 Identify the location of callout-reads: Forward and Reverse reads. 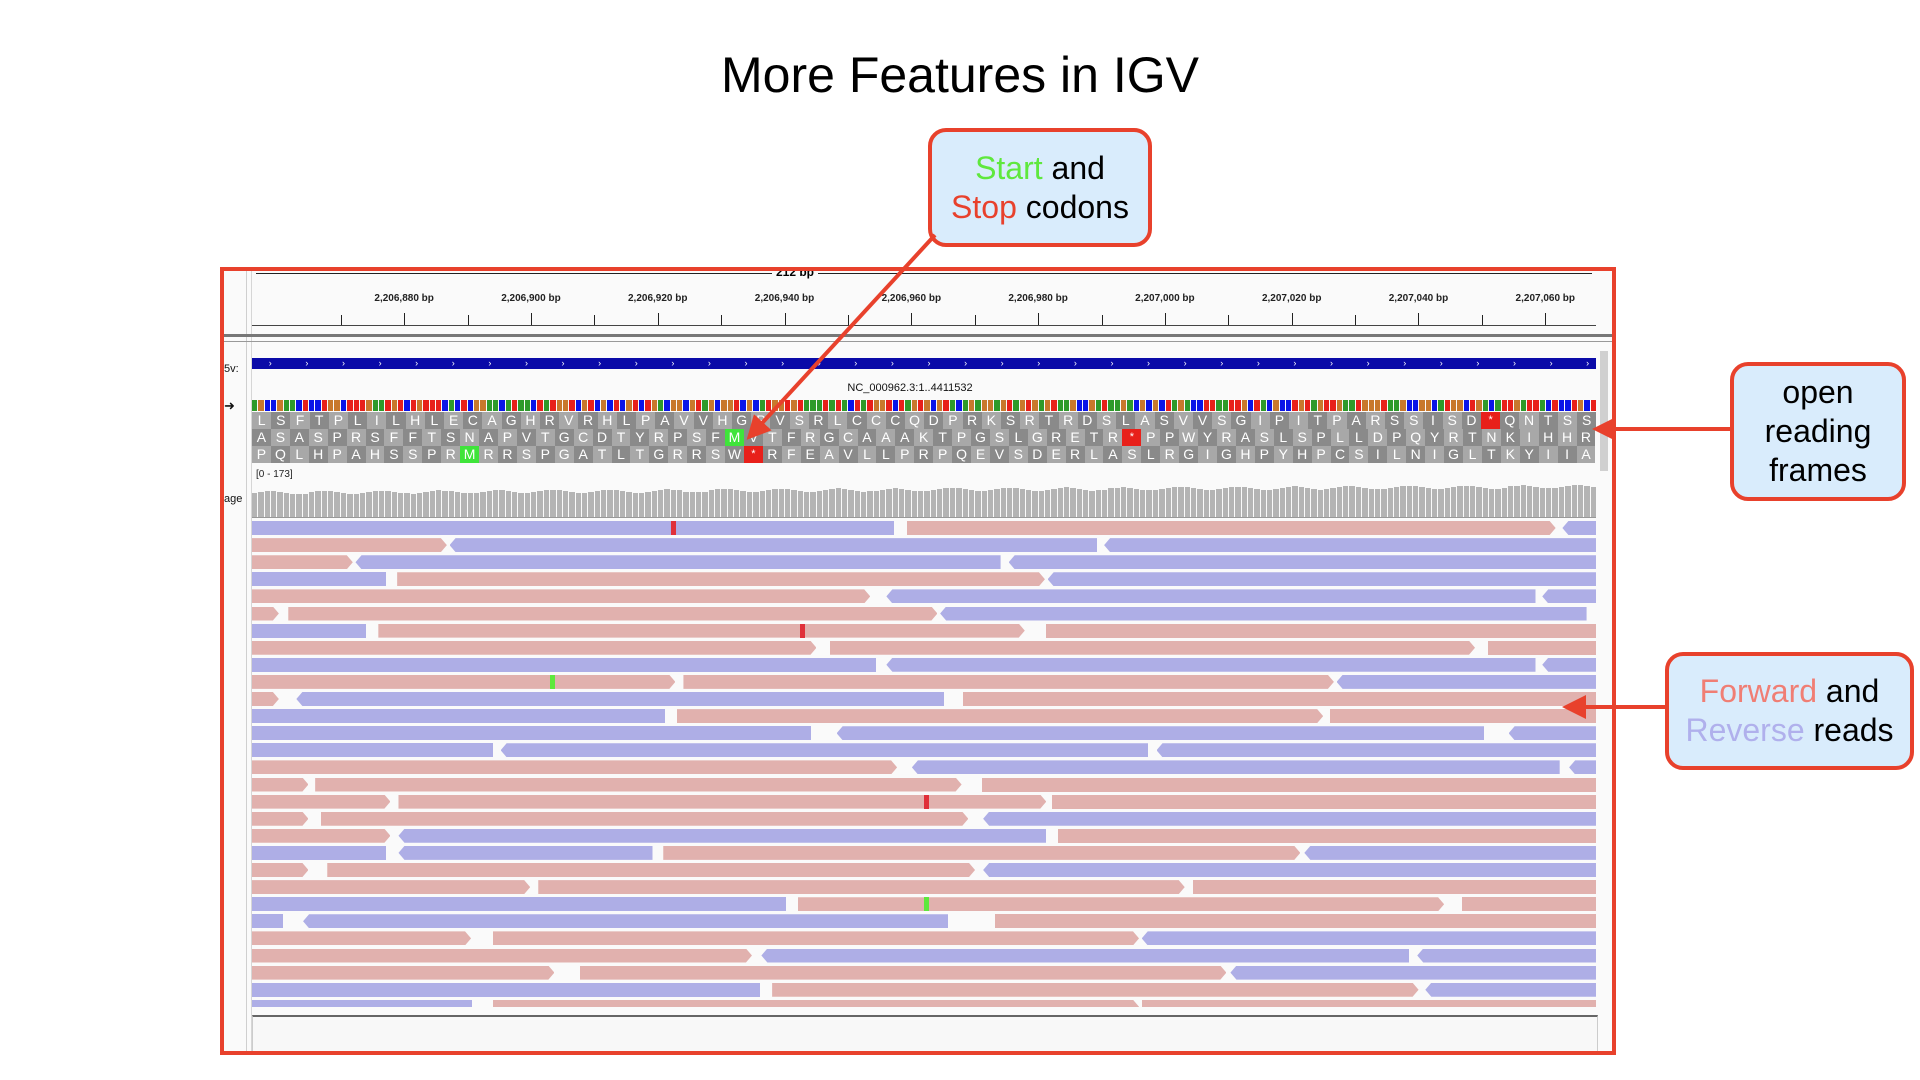
(1789, 711).